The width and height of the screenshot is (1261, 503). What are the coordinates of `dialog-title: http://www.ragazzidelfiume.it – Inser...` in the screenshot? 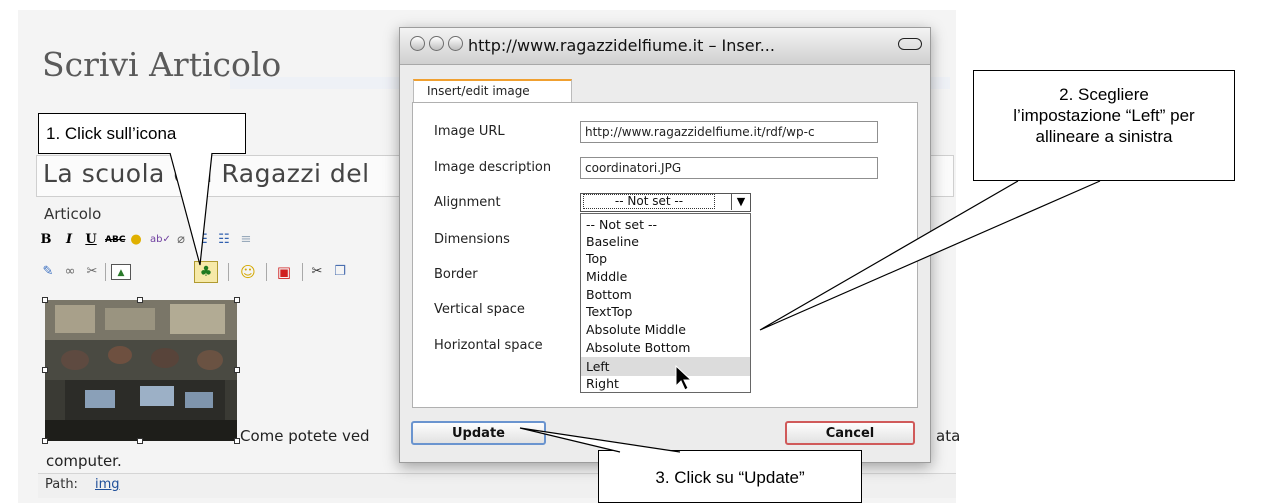 It's located at (621, 45).